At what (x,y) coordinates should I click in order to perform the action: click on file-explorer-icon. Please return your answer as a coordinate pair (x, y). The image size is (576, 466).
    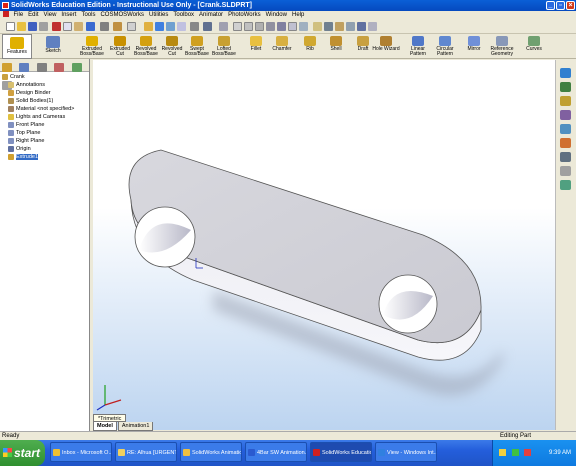
    Looking at the image, I should click on (565, 101).